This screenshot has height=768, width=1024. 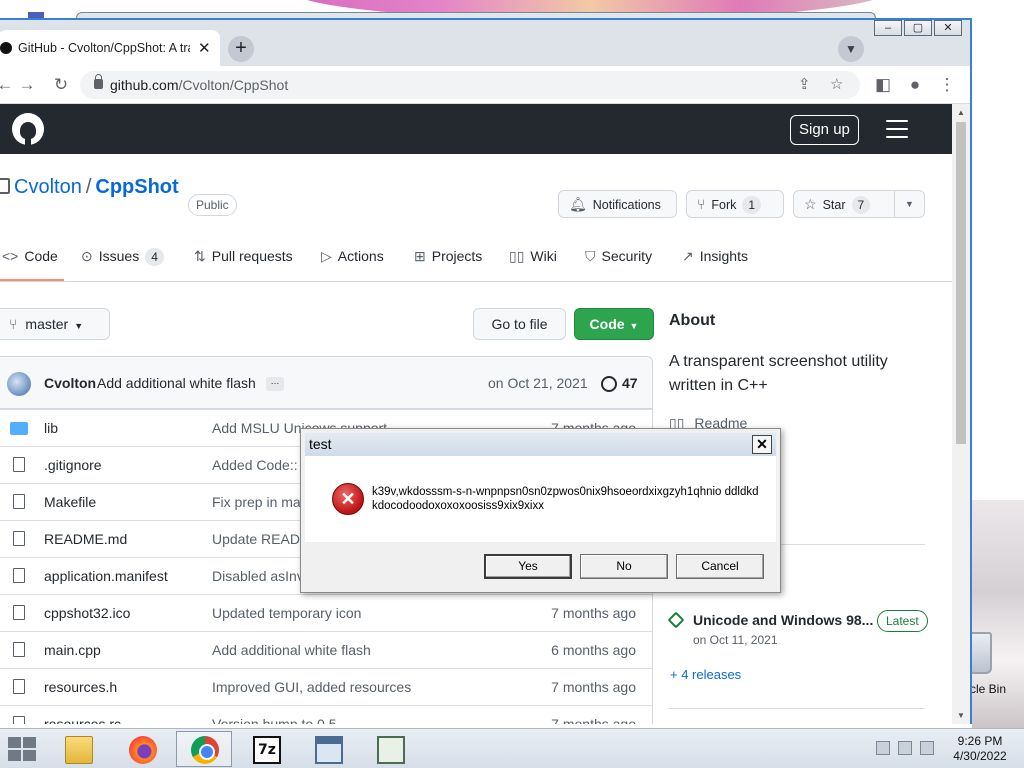 I want to click on page-scrollbar: ▲ ▼, so click(x=961, y=414).